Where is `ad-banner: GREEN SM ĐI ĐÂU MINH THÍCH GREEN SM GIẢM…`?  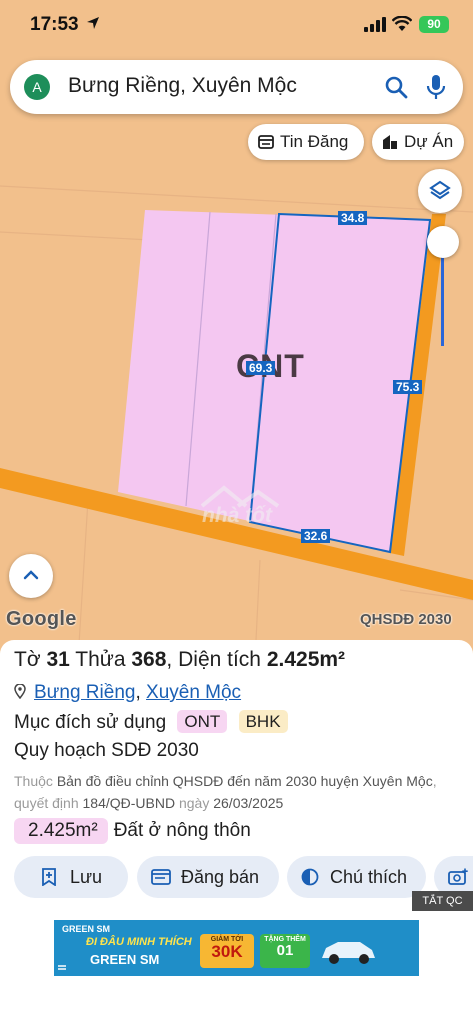 ad-banner: GREEN SM ĐI ĐÂU MINH THÍCH GREEN SM GIẢM… is located at coordinates (236, 948).